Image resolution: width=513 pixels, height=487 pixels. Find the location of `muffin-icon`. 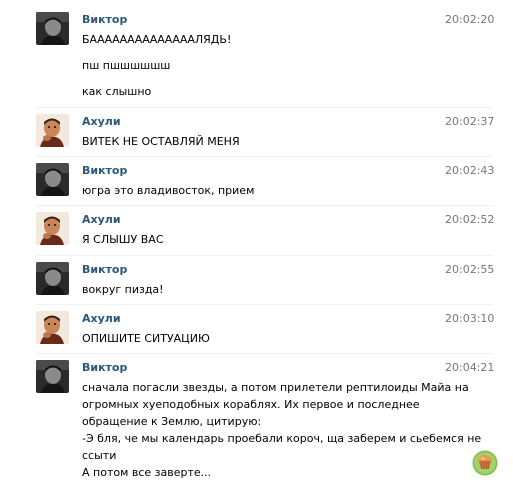

muffin-icon is located at coordinates (485, 463).